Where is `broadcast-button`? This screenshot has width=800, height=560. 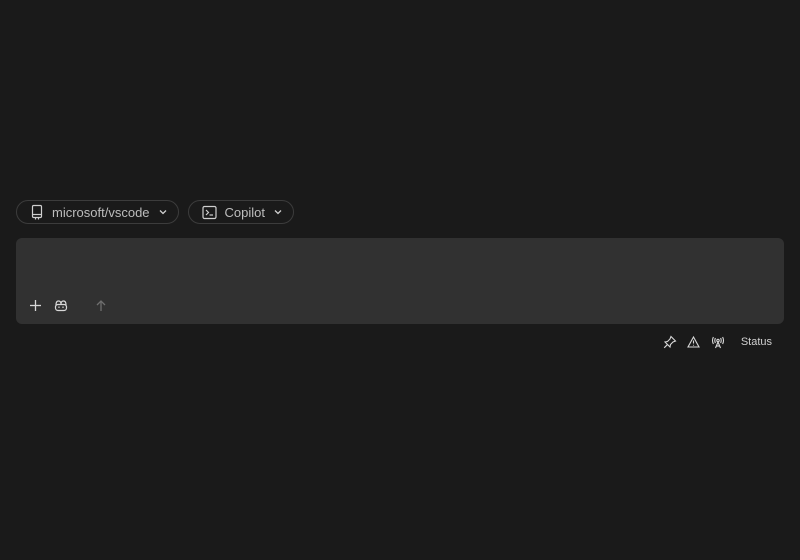 broadcast-button is located at coordinates (718, 342).